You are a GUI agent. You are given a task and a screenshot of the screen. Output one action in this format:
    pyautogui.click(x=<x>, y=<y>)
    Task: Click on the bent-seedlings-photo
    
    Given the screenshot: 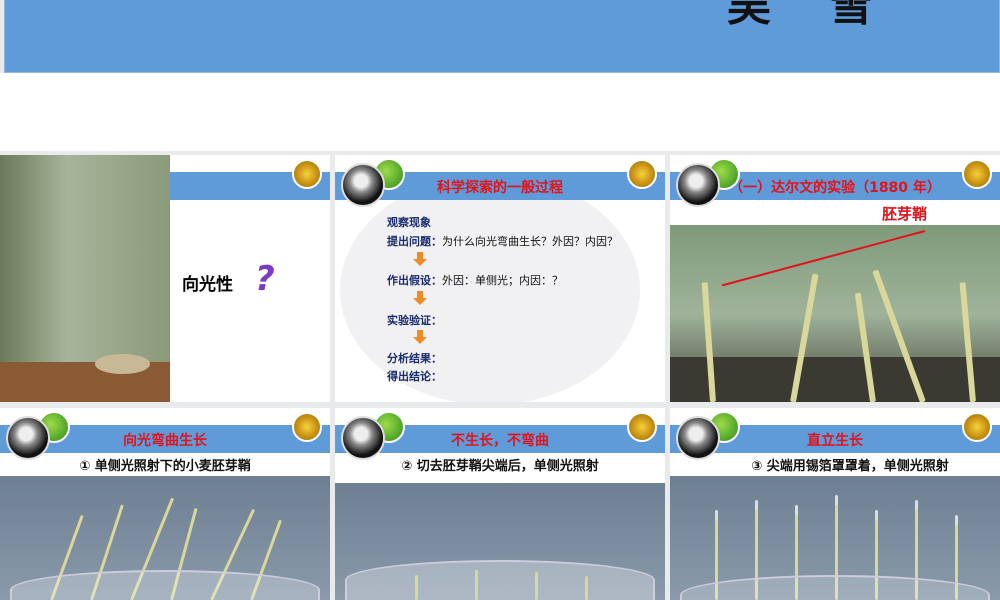 What is the action you would take?
    pyautogui.click(x=165, y=538)
    